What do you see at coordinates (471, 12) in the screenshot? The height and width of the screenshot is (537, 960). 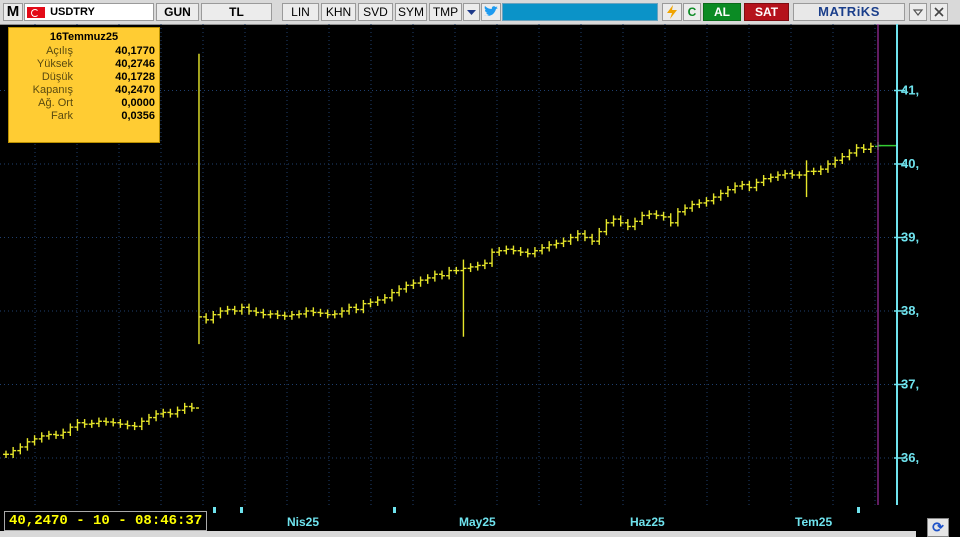 I see `dropdown-arrow-icon` at bounding box center [471, 12].